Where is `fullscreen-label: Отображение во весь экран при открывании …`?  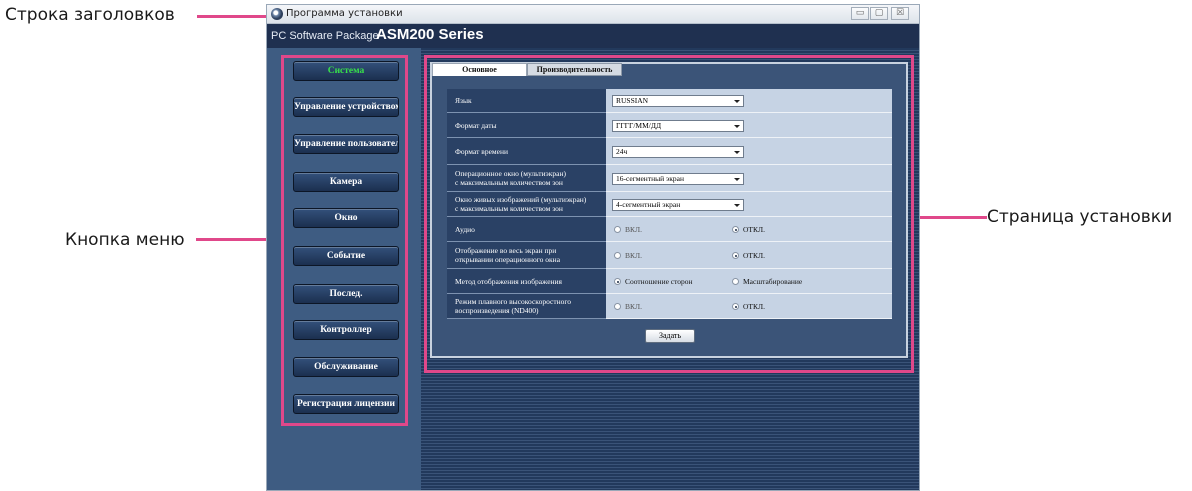 fullscreen-label: Отображение во весь экран при открывании … is located at coordinates (526, 255).